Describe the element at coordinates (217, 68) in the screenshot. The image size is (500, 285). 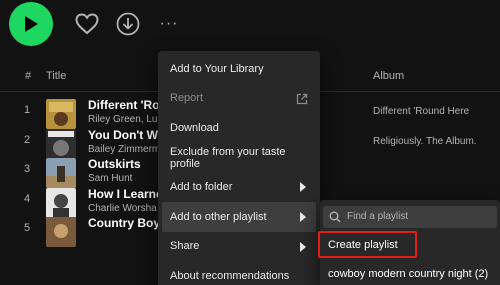
I see `menu-item-label: Add to Your Library` at that location.